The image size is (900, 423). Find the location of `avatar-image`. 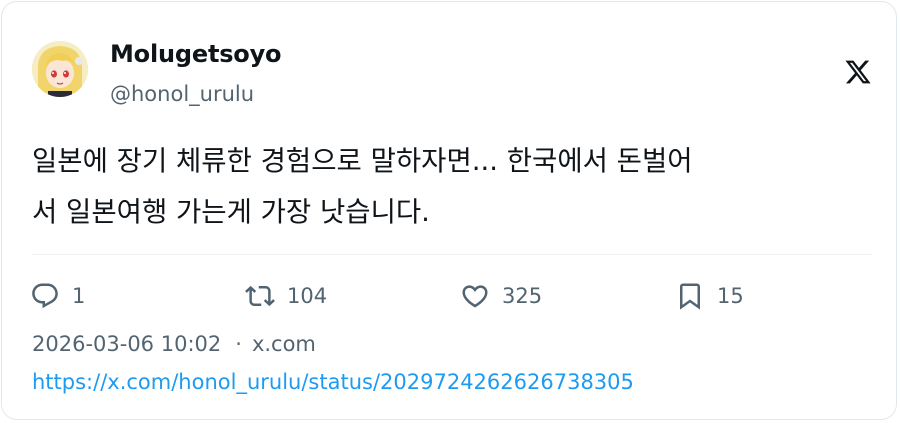

avatar-image is located at coordinates (60, 69).